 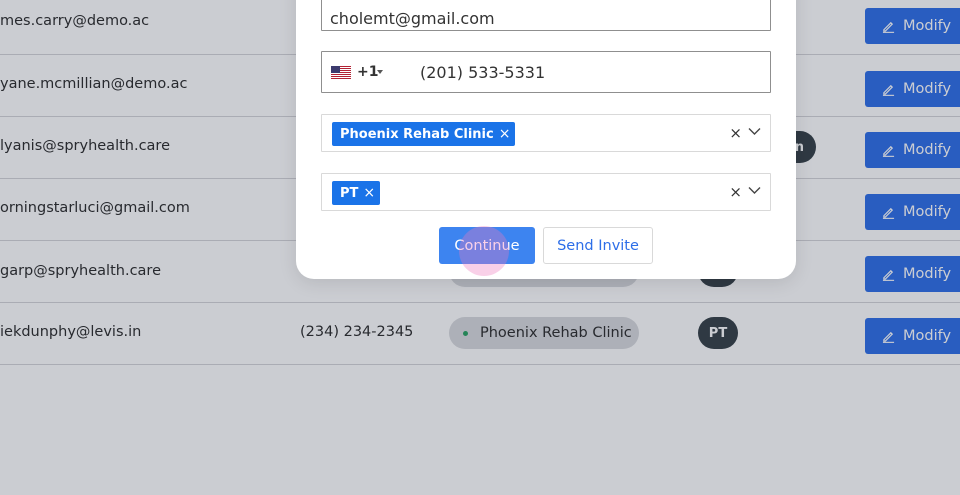 What do you see at coordinates (341, 72) in the screenshot?
I see `us-flag-icon` at bounding box center [341, 72].